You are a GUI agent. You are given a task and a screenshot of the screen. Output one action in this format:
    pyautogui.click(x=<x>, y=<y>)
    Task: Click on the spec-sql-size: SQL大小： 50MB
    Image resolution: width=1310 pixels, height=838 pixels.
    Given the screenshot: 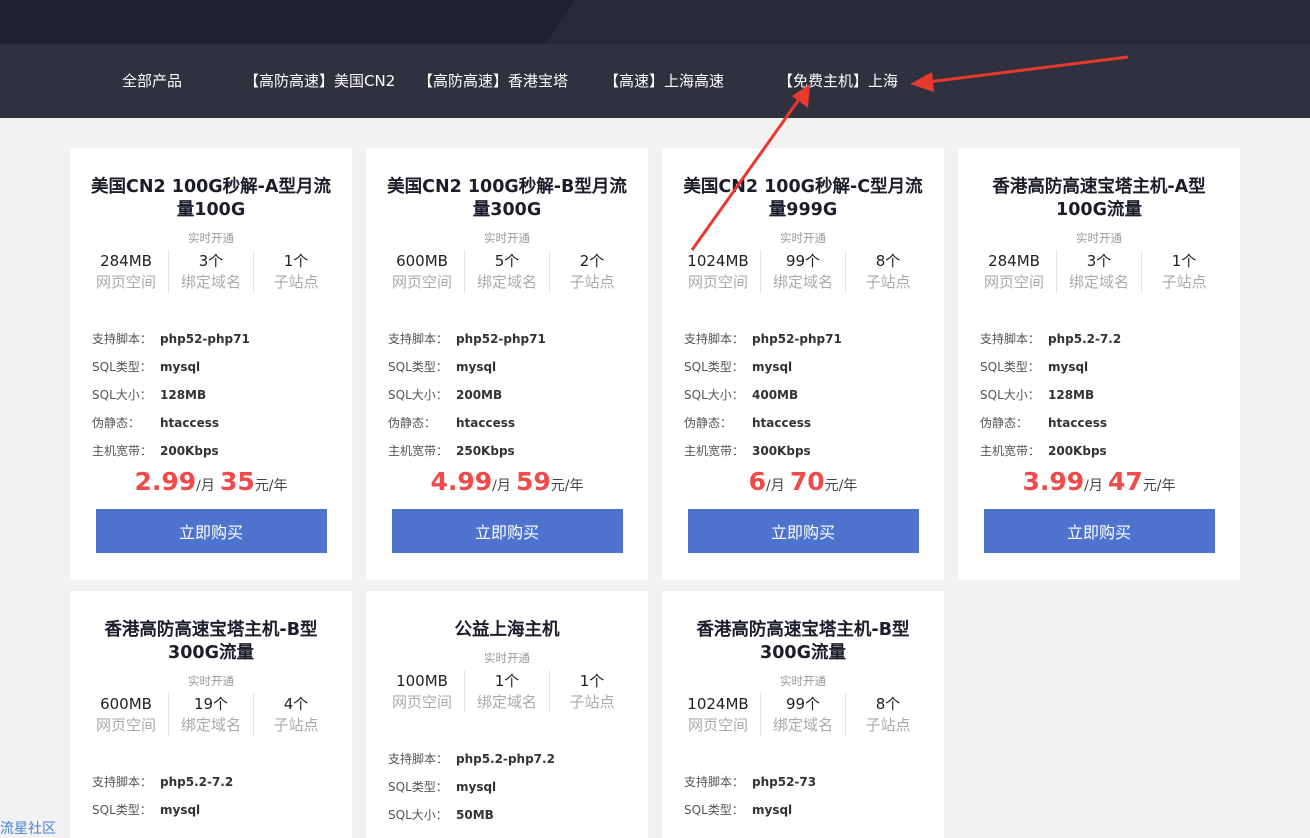 What is the action you would take?
    pyautogui.click(x=518, y=815)
    